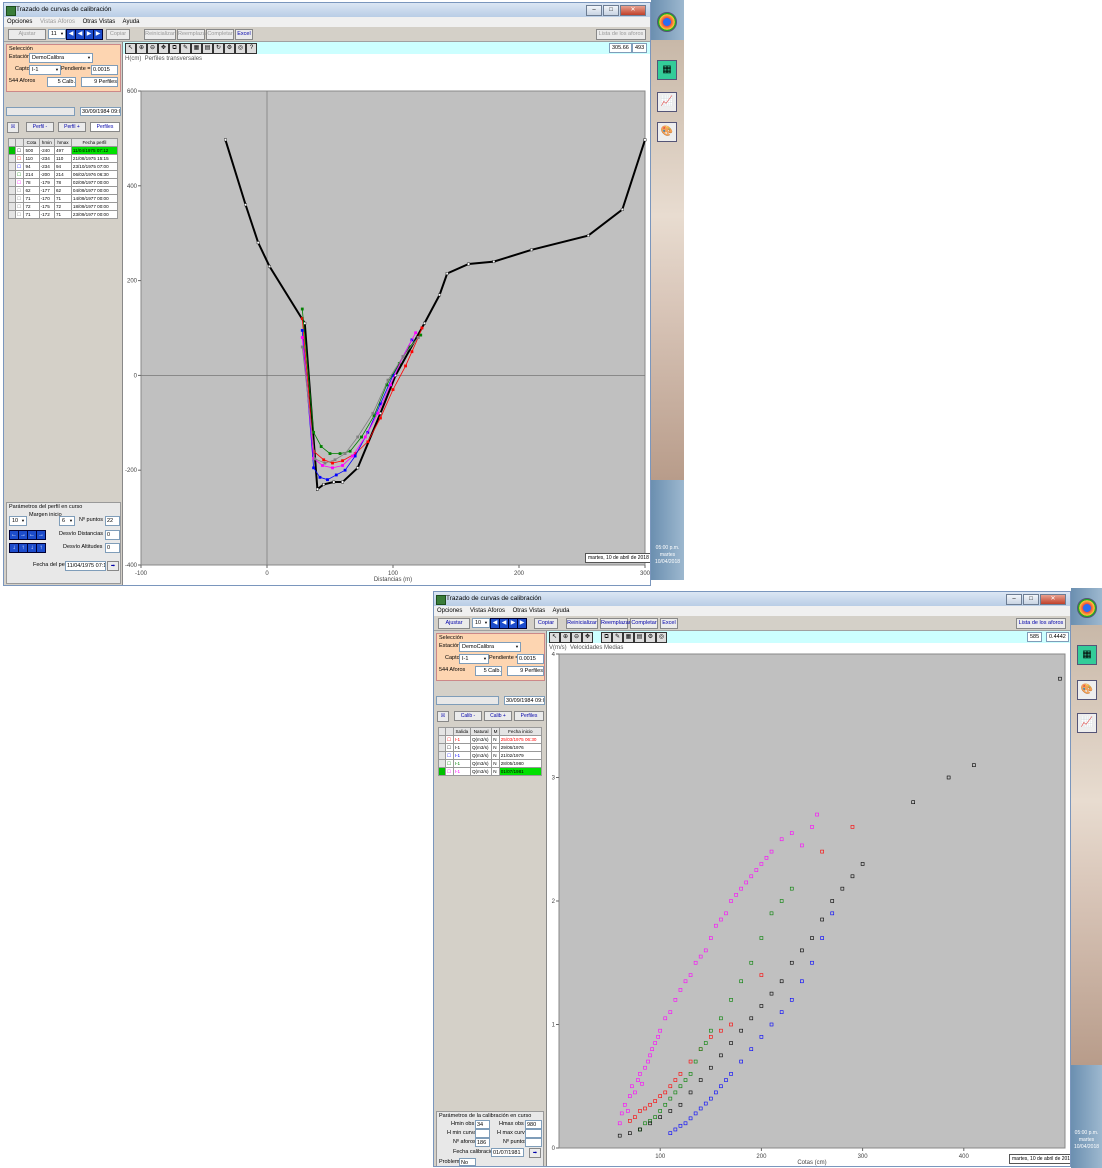 This screenshot has width=1102, height=1168. I want to click on npuntos-input, so click(533, 1142).